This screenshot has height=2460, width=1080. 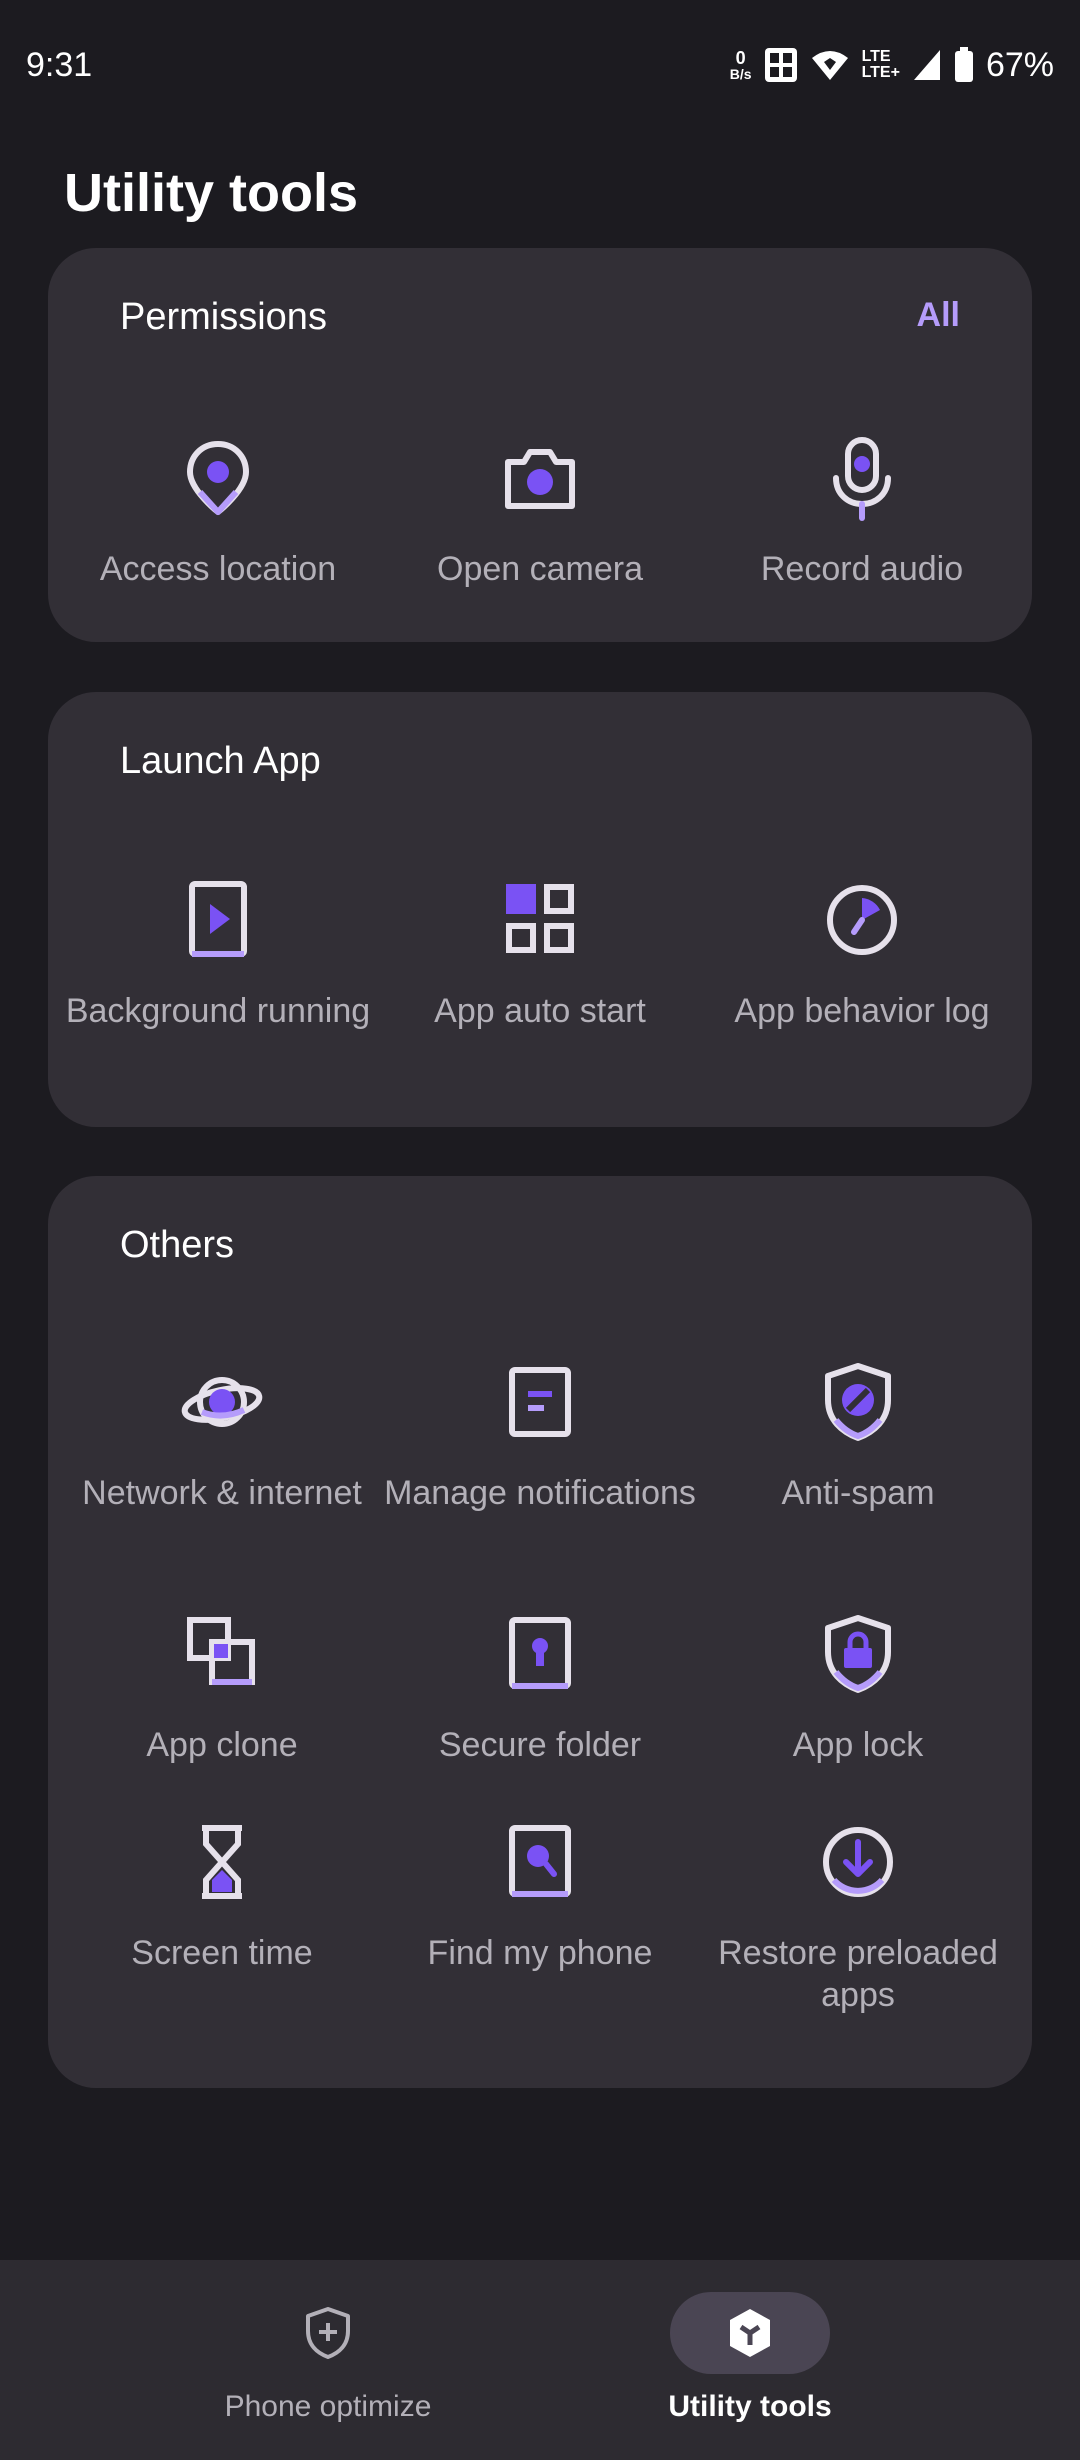 What do you see at coordinates (177, 1245) in the screenshot?
I see `others-title: Others` at bounding box center [177, 1245].